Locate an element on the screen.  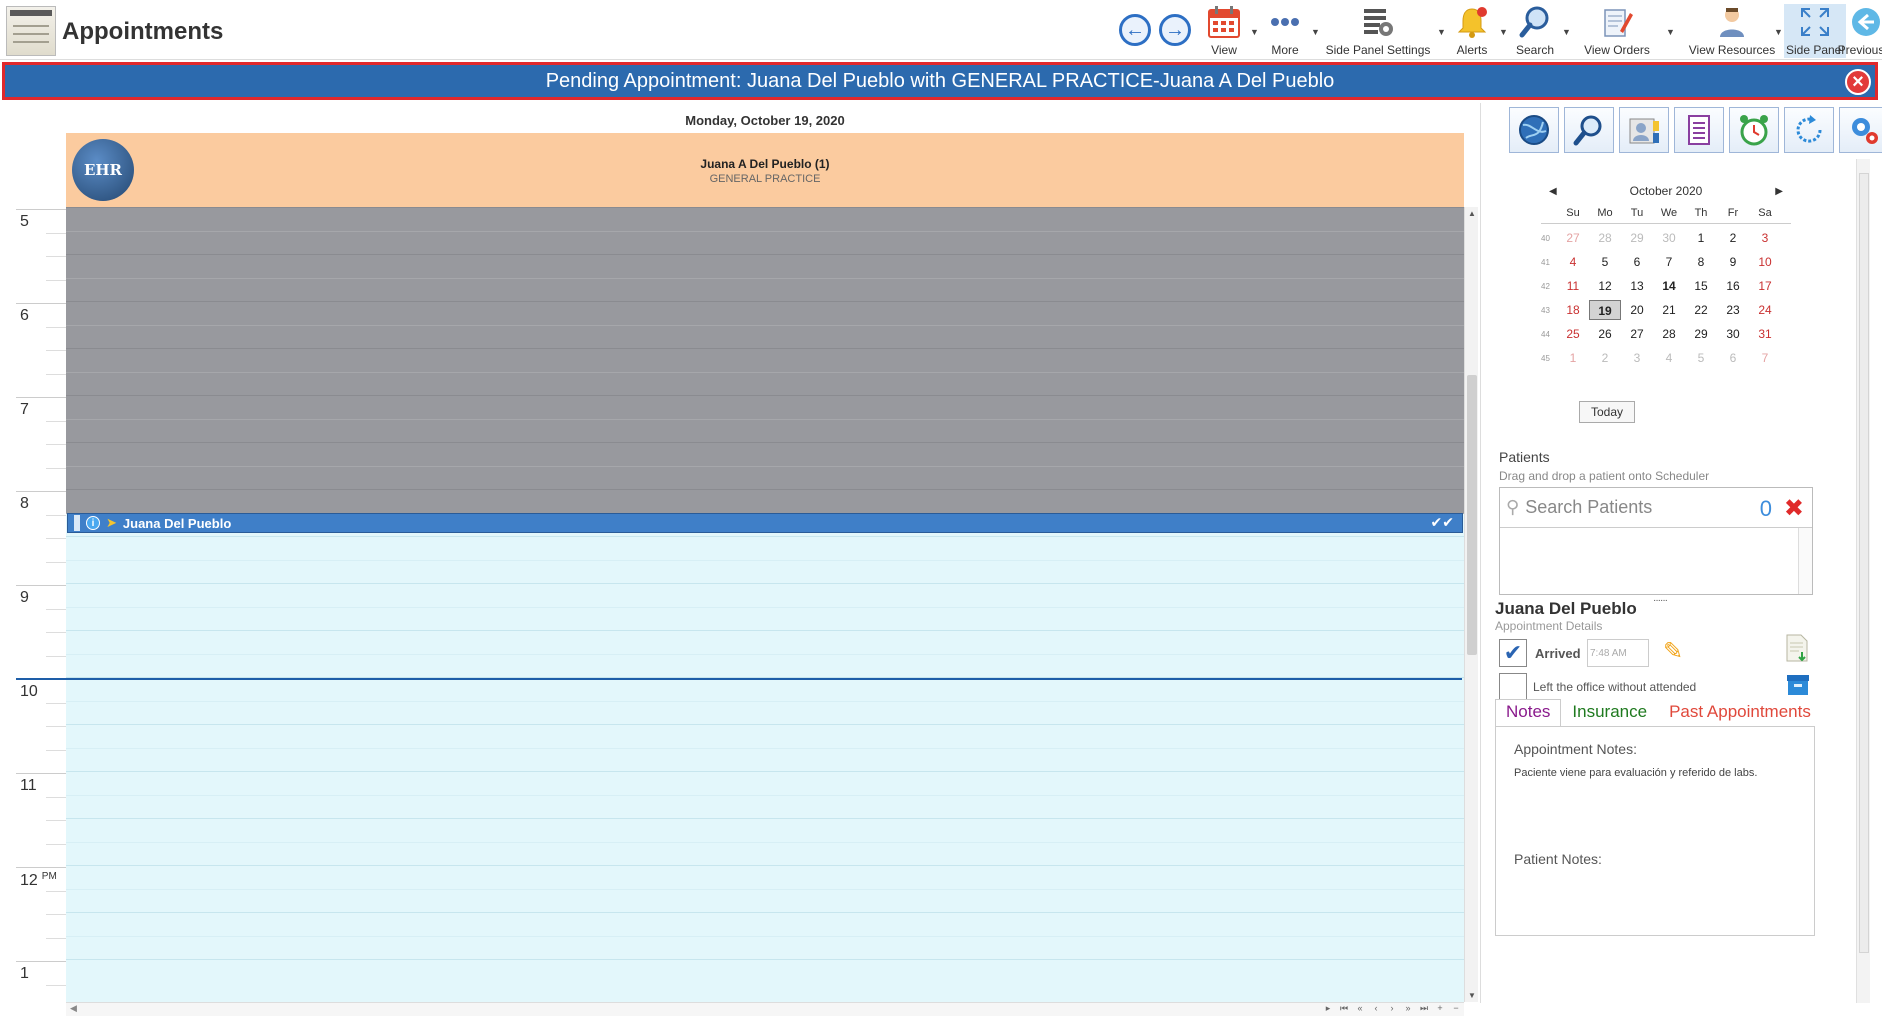
calendar-day: 18 is located at coordinates (1573, 310).